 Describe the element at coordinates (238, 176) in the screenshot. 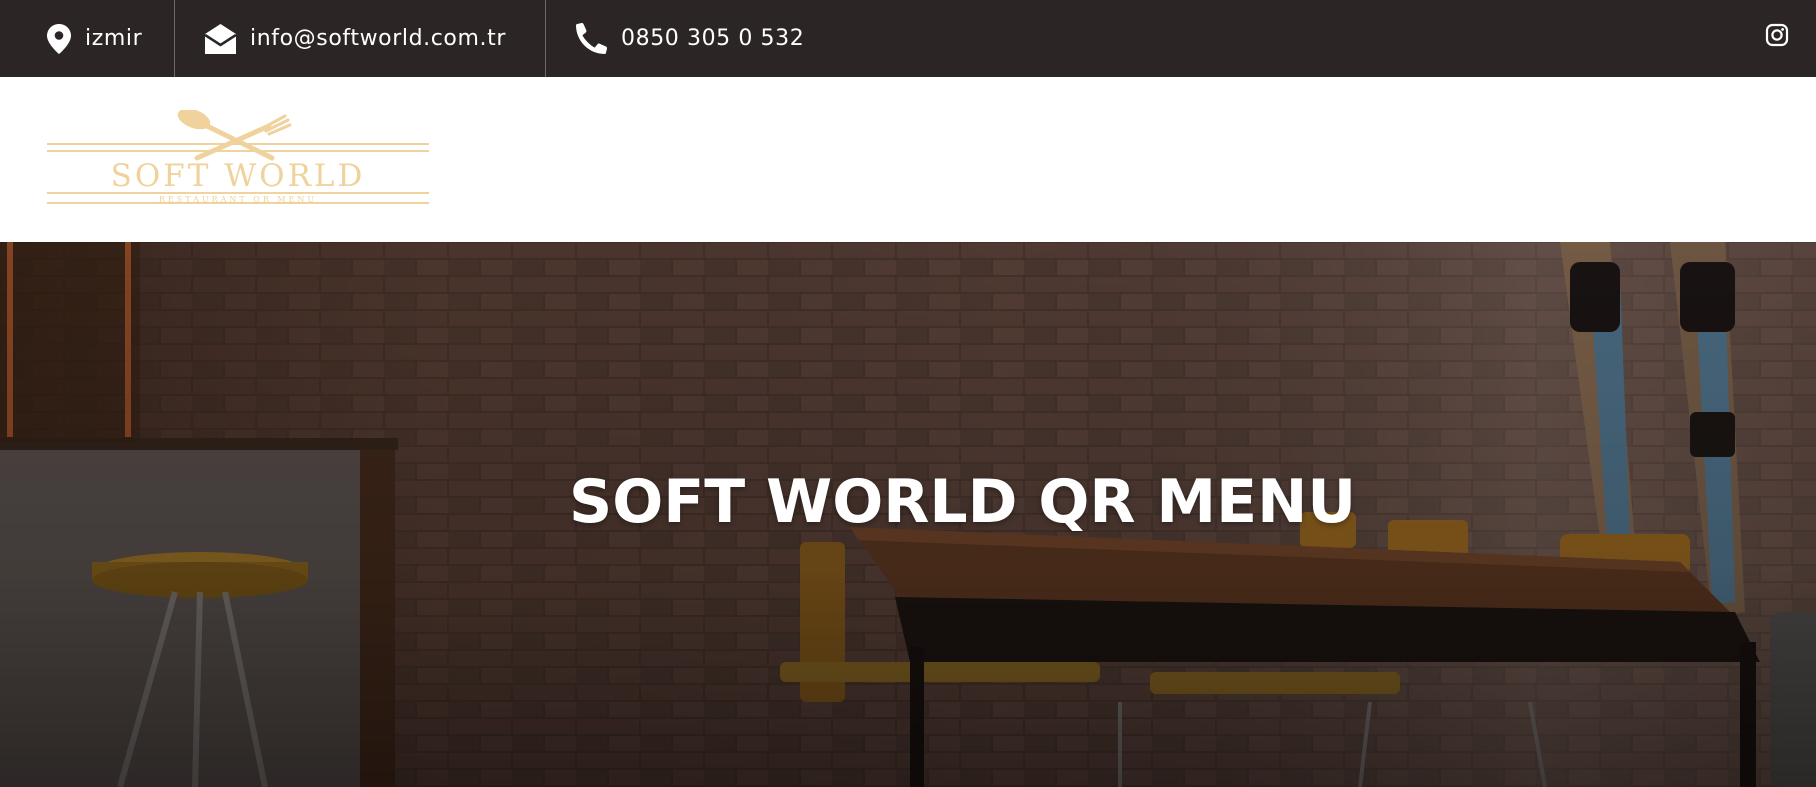

I see `logo-wordmark: SOFT WORLD` at that location.